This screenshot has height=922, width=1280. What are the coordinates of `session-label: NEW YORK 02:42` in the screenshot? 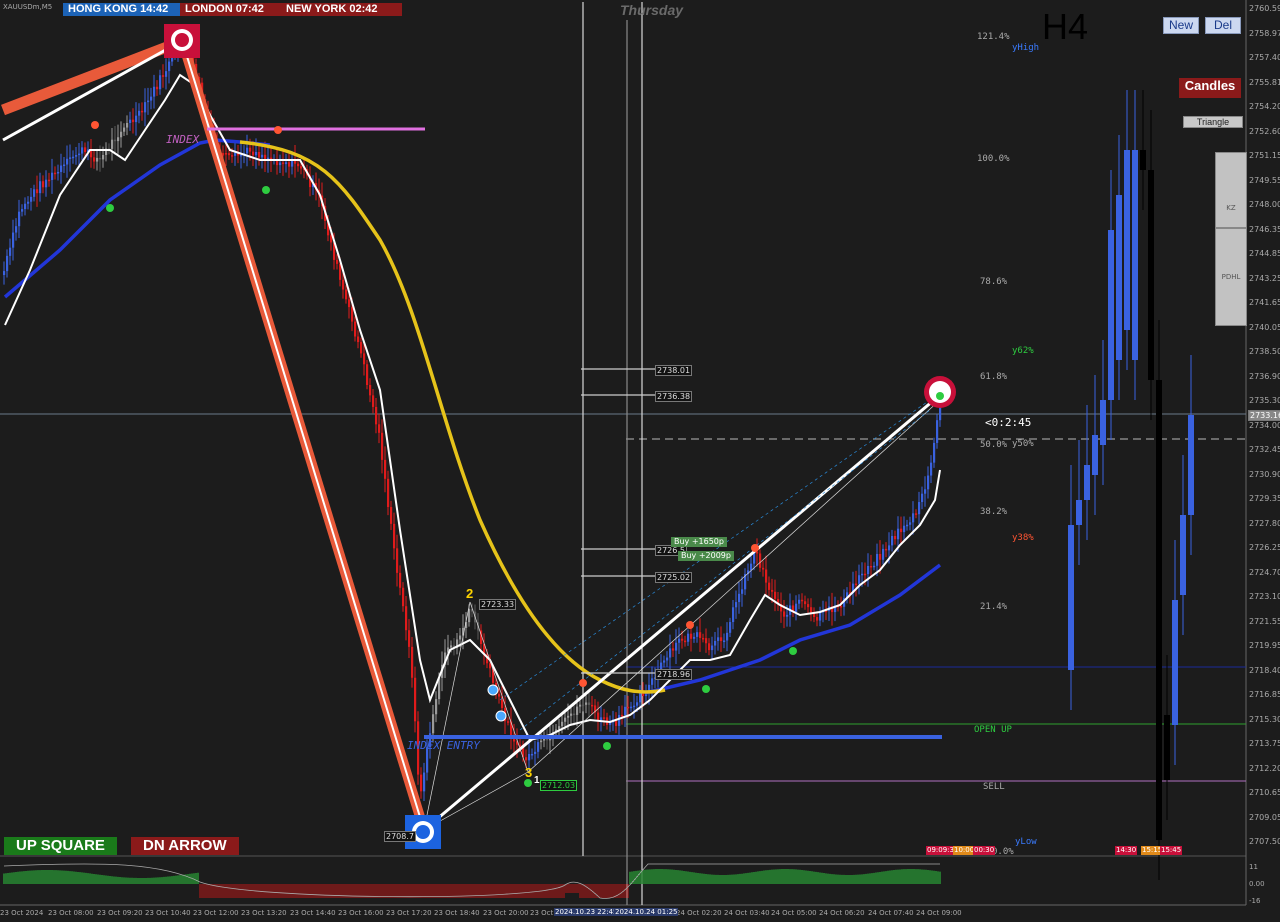 It's located at (341, 9).